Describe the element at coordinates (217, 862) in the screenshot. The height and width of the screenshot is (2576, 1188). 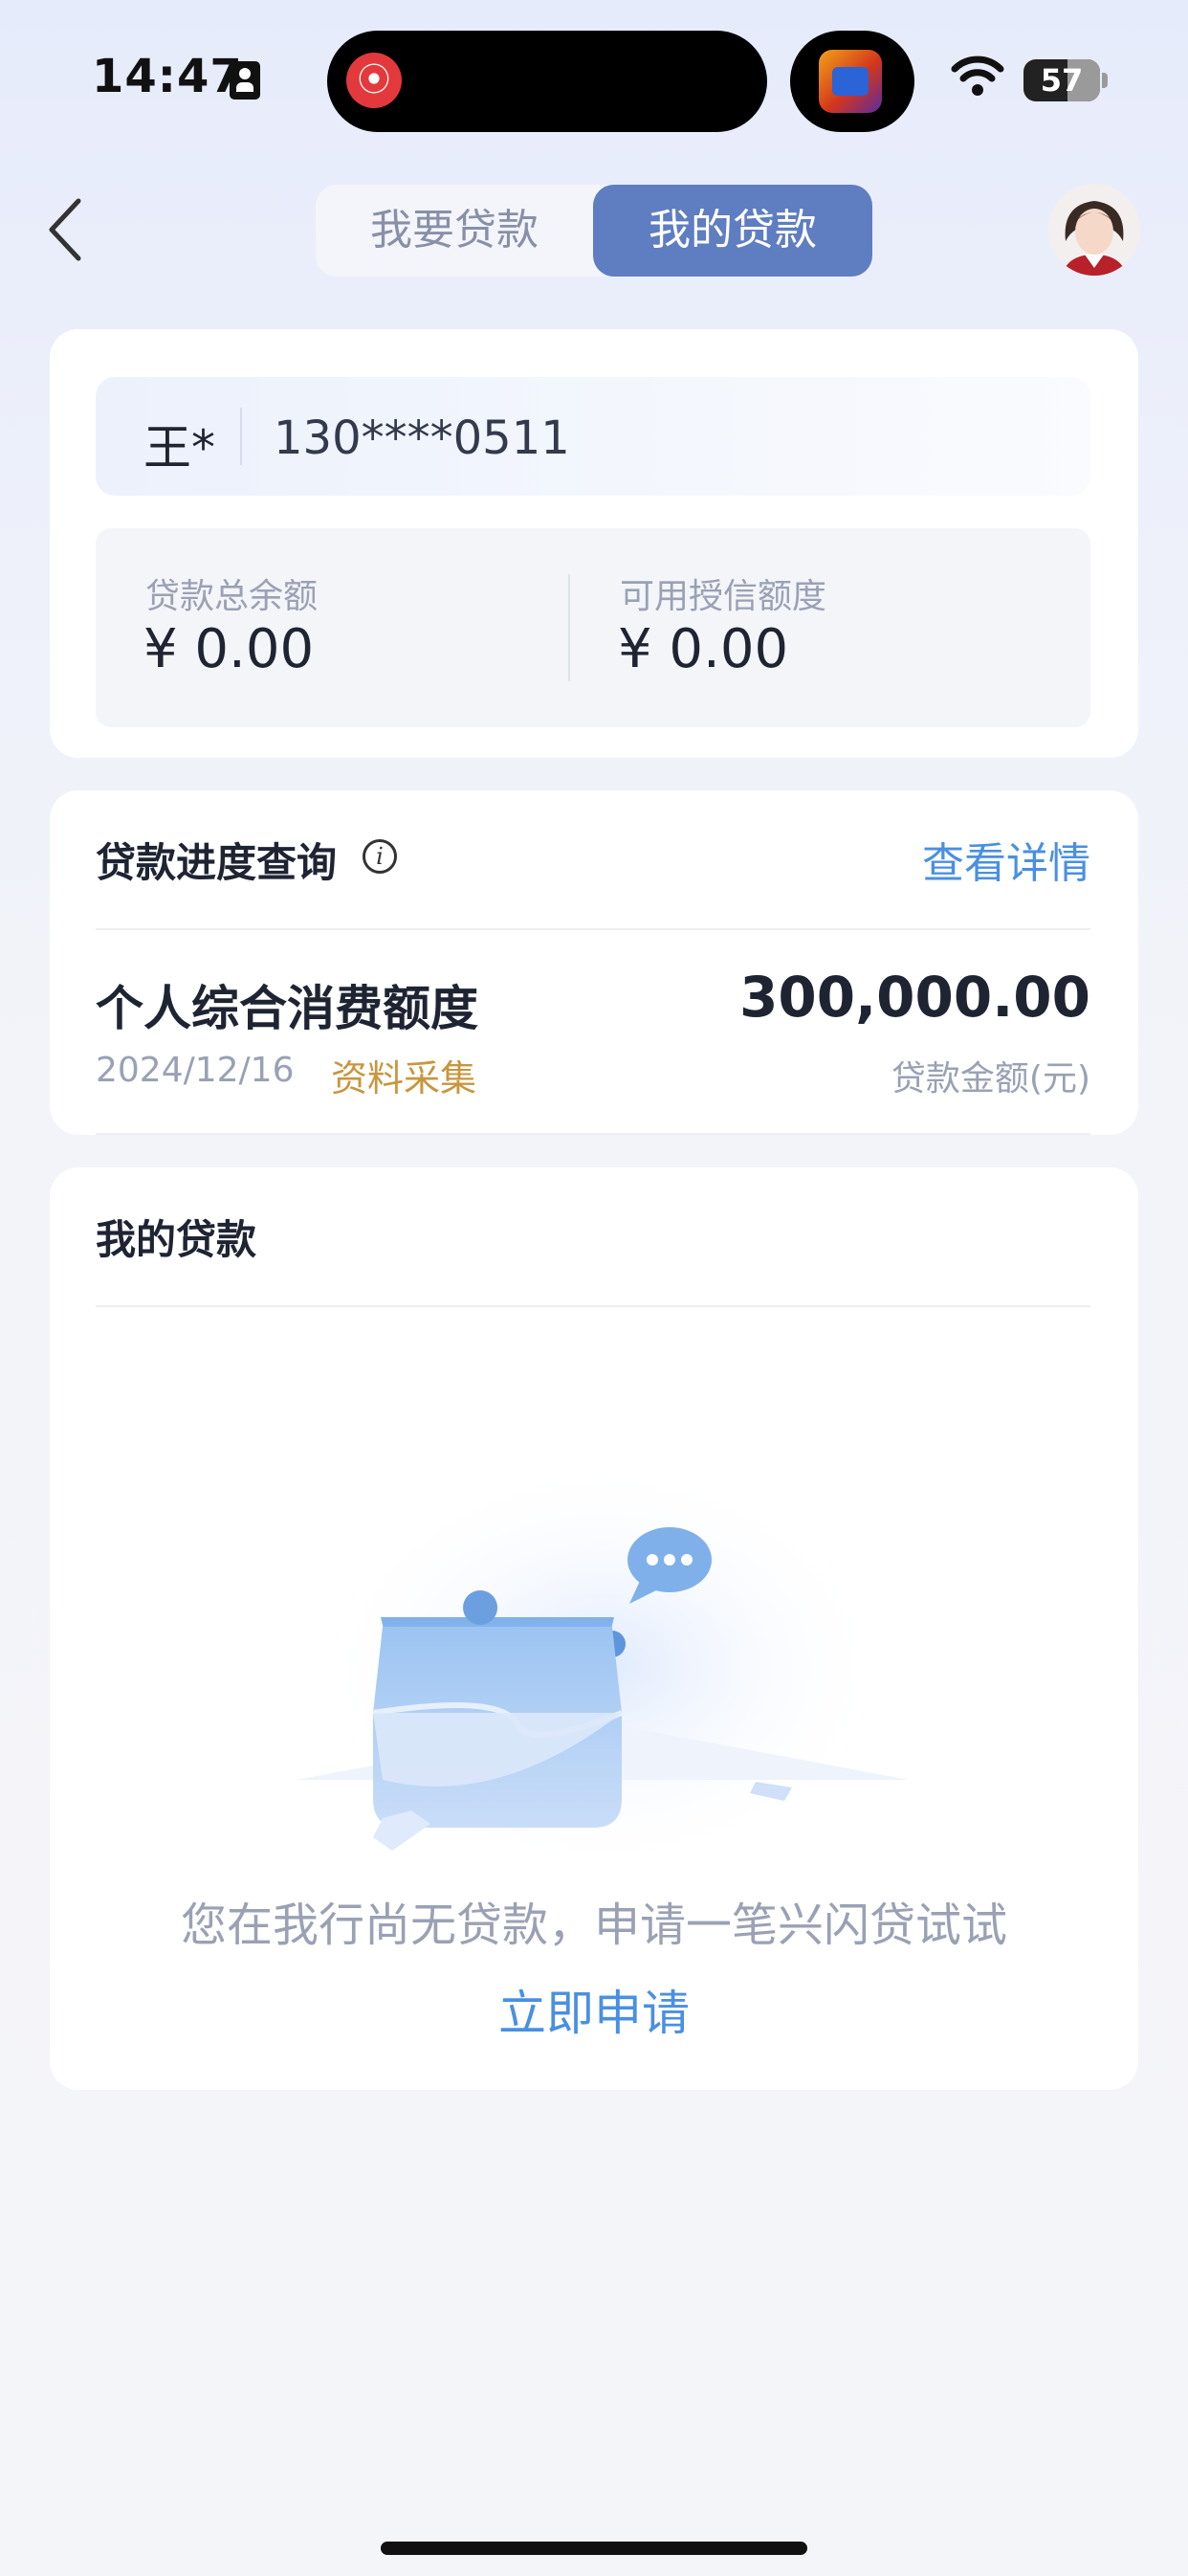
I see `loan-progress-title: 贷款进度查询` at that location.